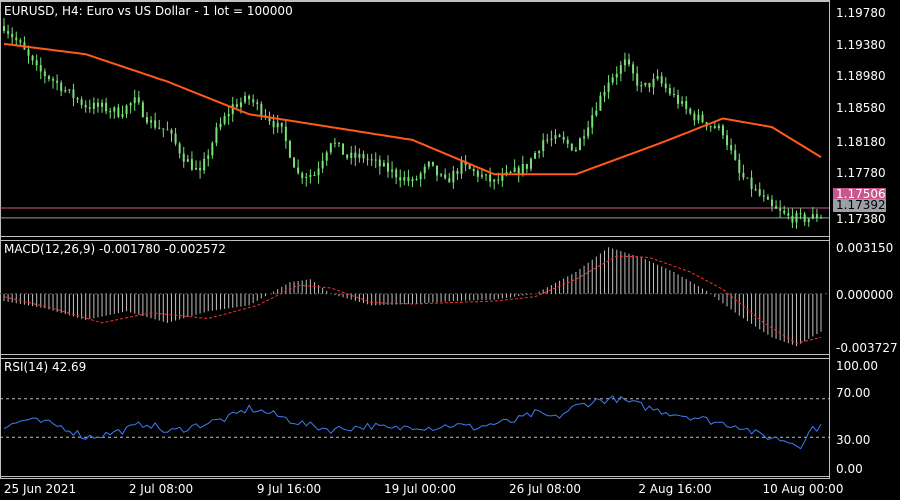  Describe the element at coordinates (40, 489) in the screenshot. I see `time-tick: 25 Jun 2021` at that location.